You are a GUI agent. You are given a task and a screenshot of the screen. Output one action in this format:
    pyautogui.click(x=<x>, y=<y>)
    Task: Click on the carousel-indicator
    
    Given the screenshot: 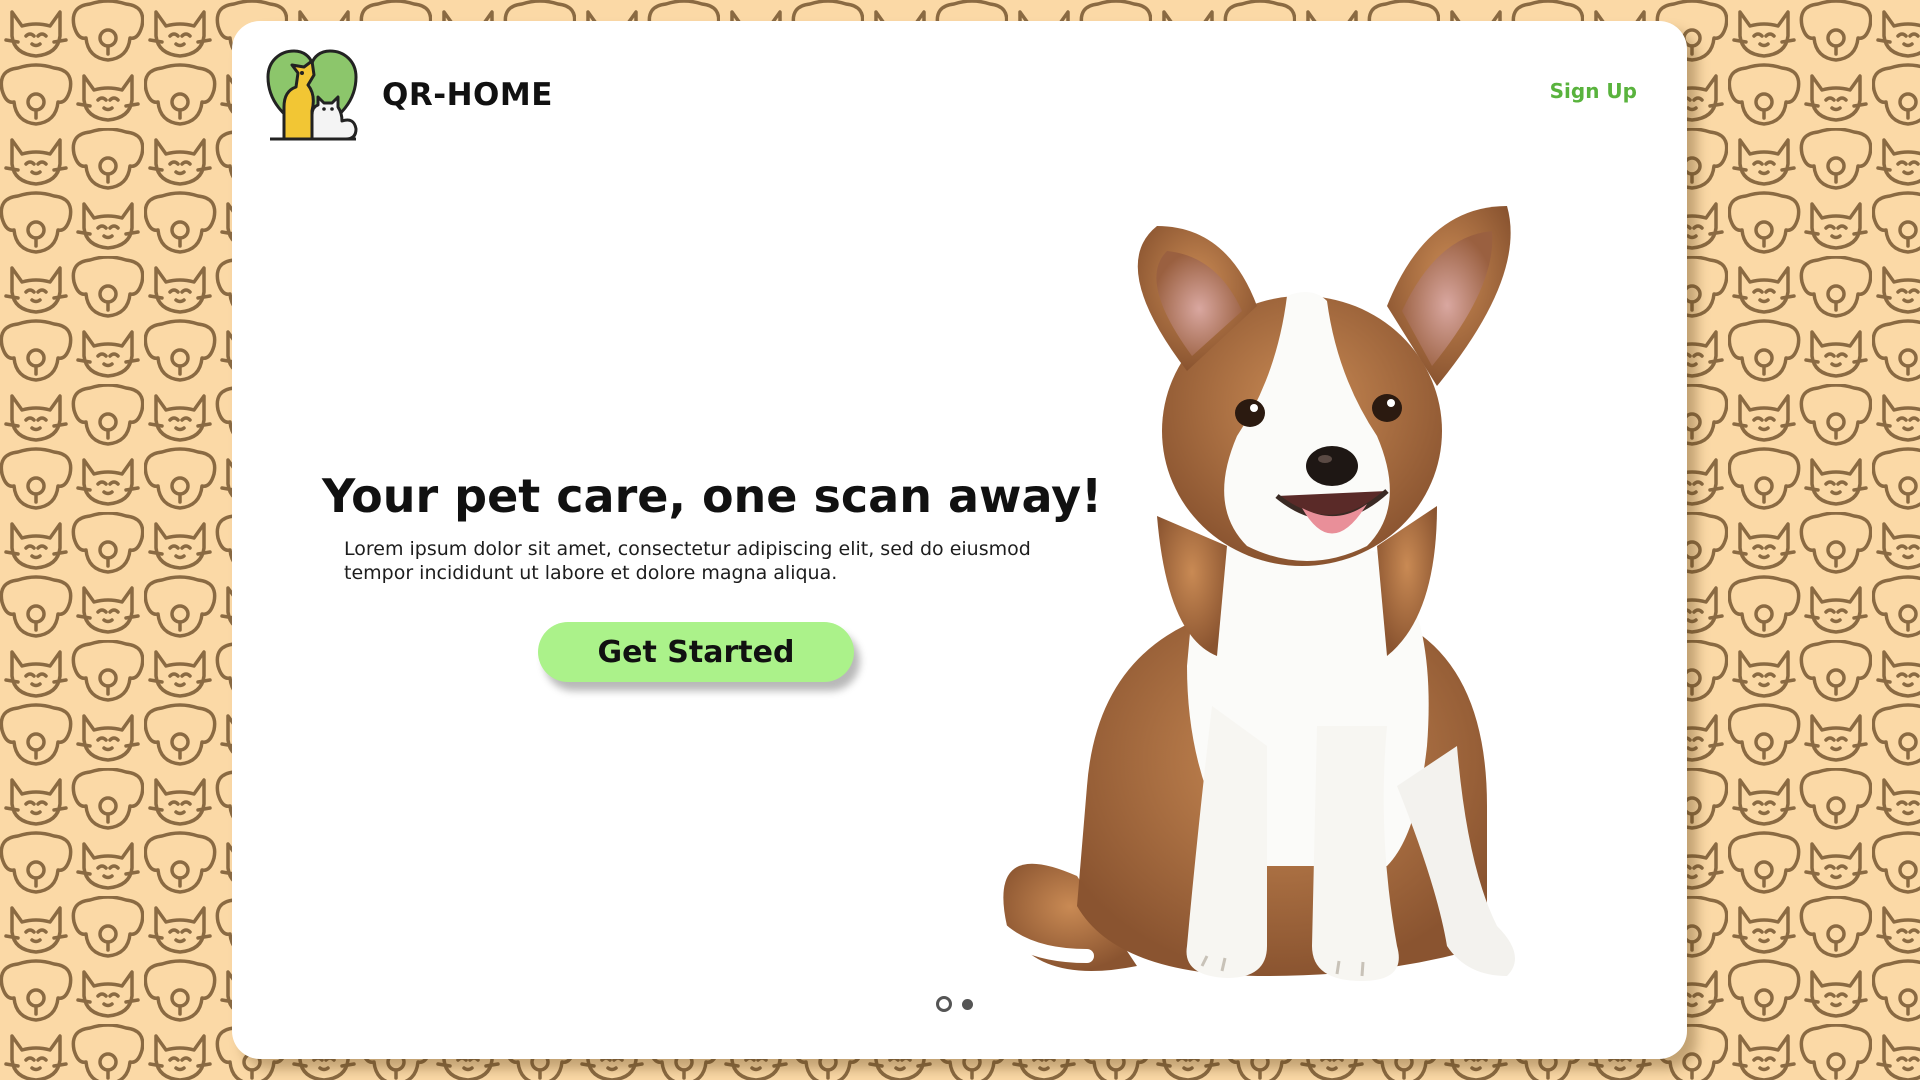 What is the action you would take?
    pyautogui.click(x=954, y=1004)
    